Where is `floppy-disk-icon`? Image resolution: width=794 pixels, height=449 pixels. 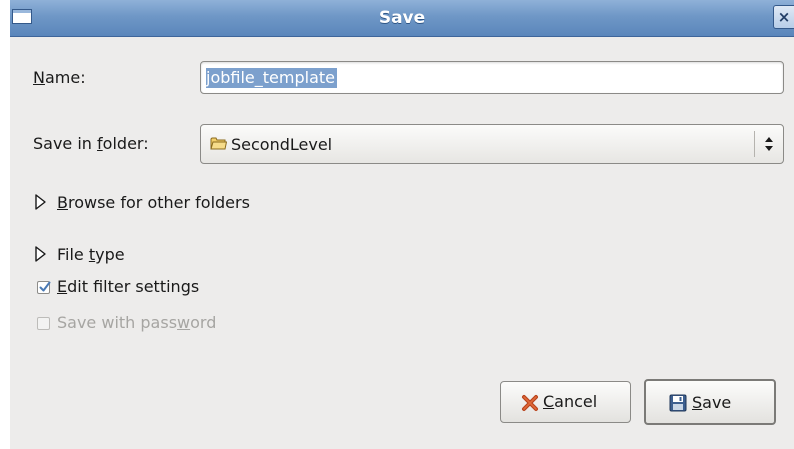
floppy-disk-icon is located at coordinates (678, 403).